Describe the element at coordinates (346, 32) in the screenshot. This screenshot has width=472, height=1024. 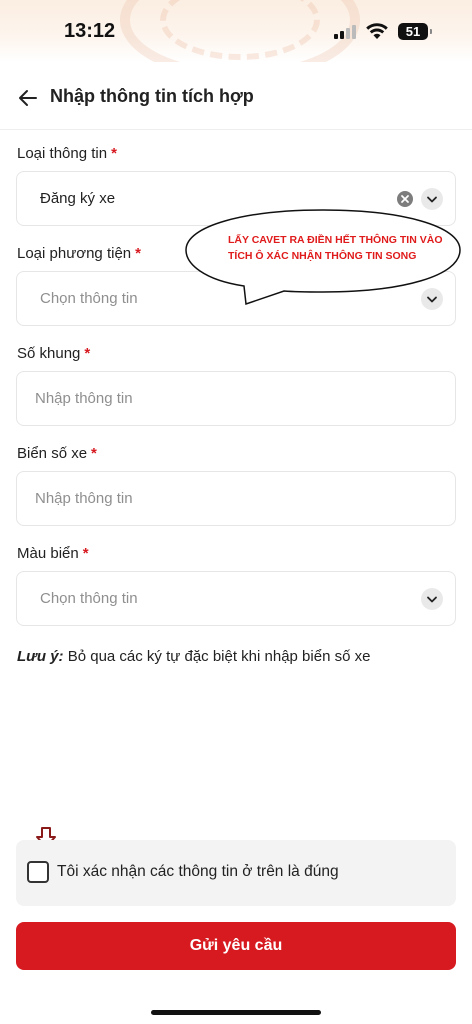
I see `cellular-signal-icon` at that location.